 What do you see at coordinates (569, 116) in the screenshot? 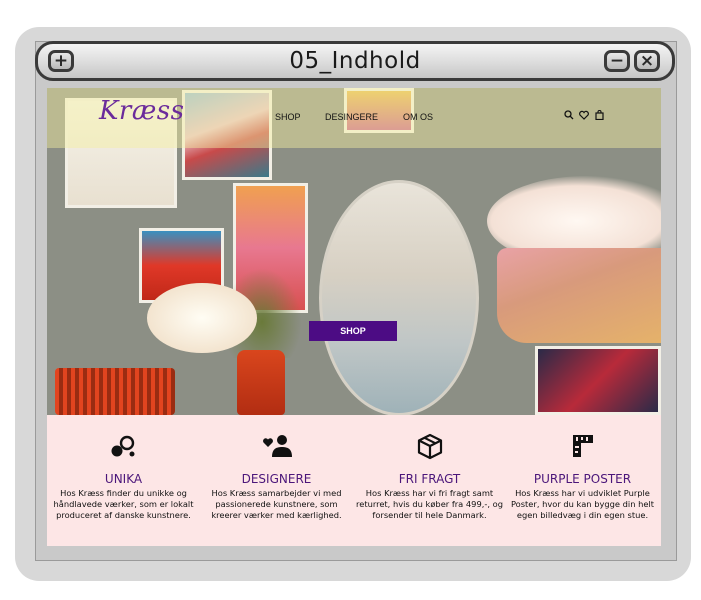
I see `search-icon` at bounding box center [569, 116].